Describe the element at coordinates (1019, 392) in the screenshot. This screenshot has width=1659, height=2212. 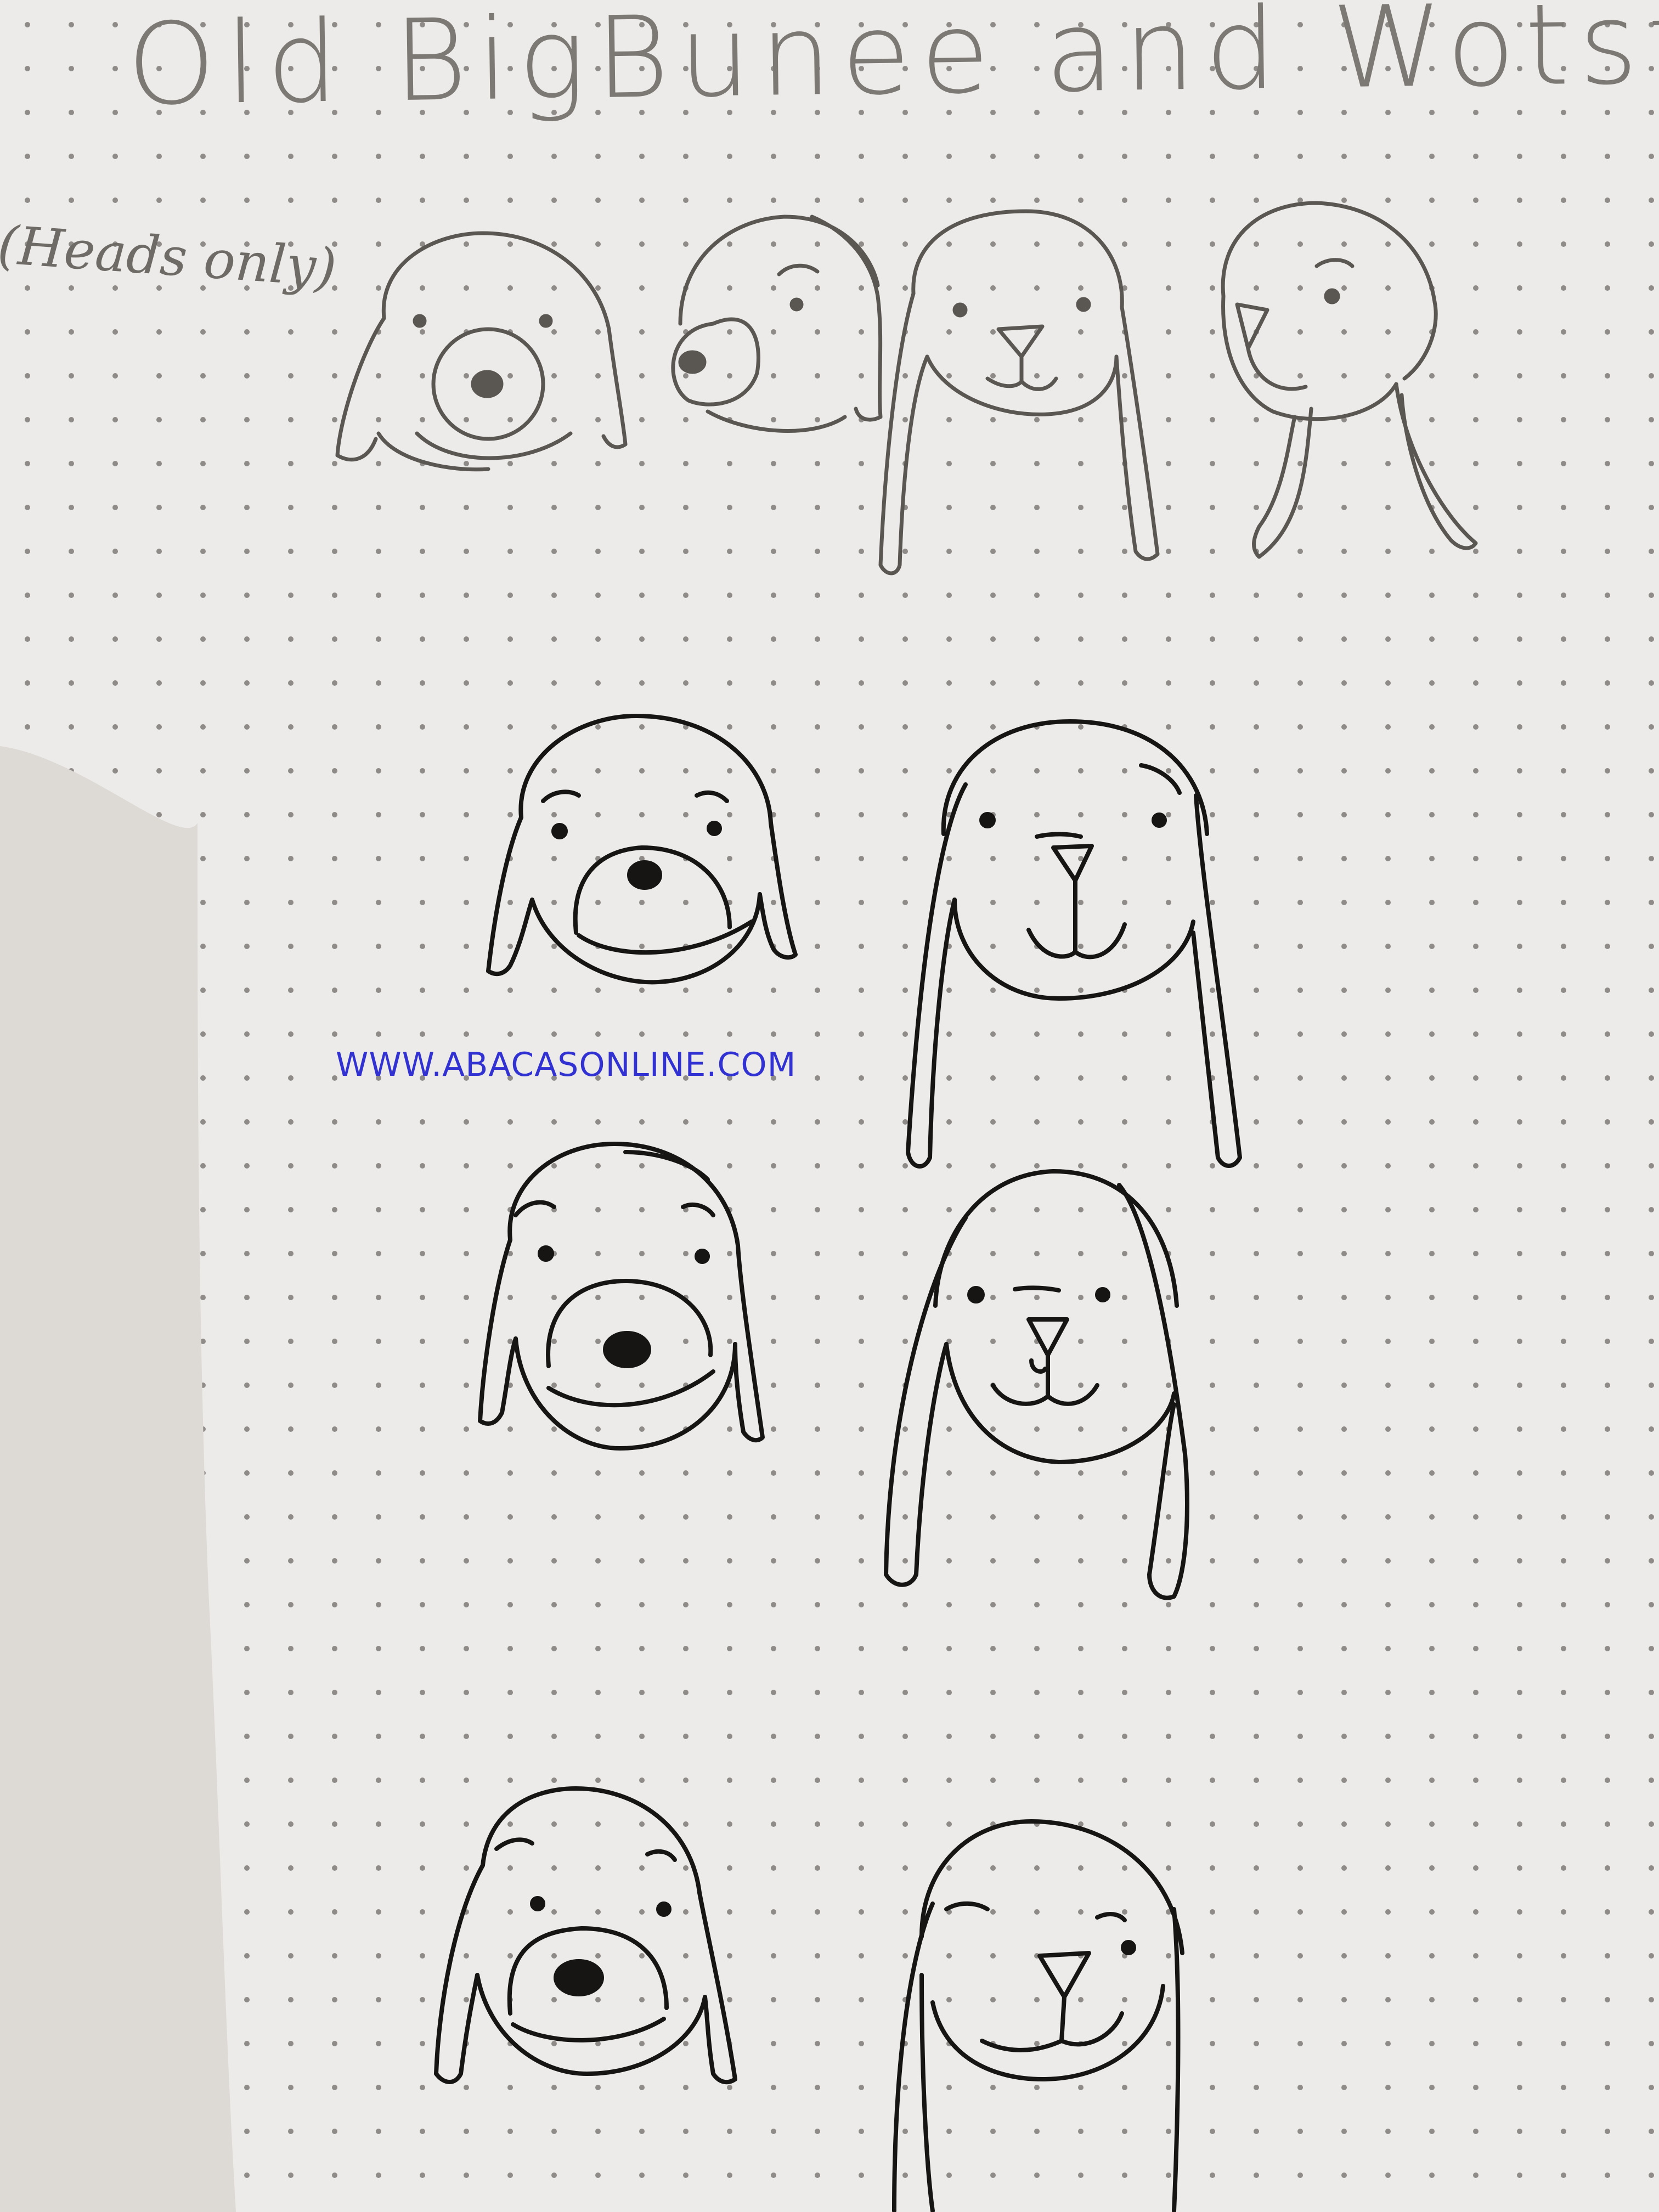
I see `pencil-bunny-front` at that location.